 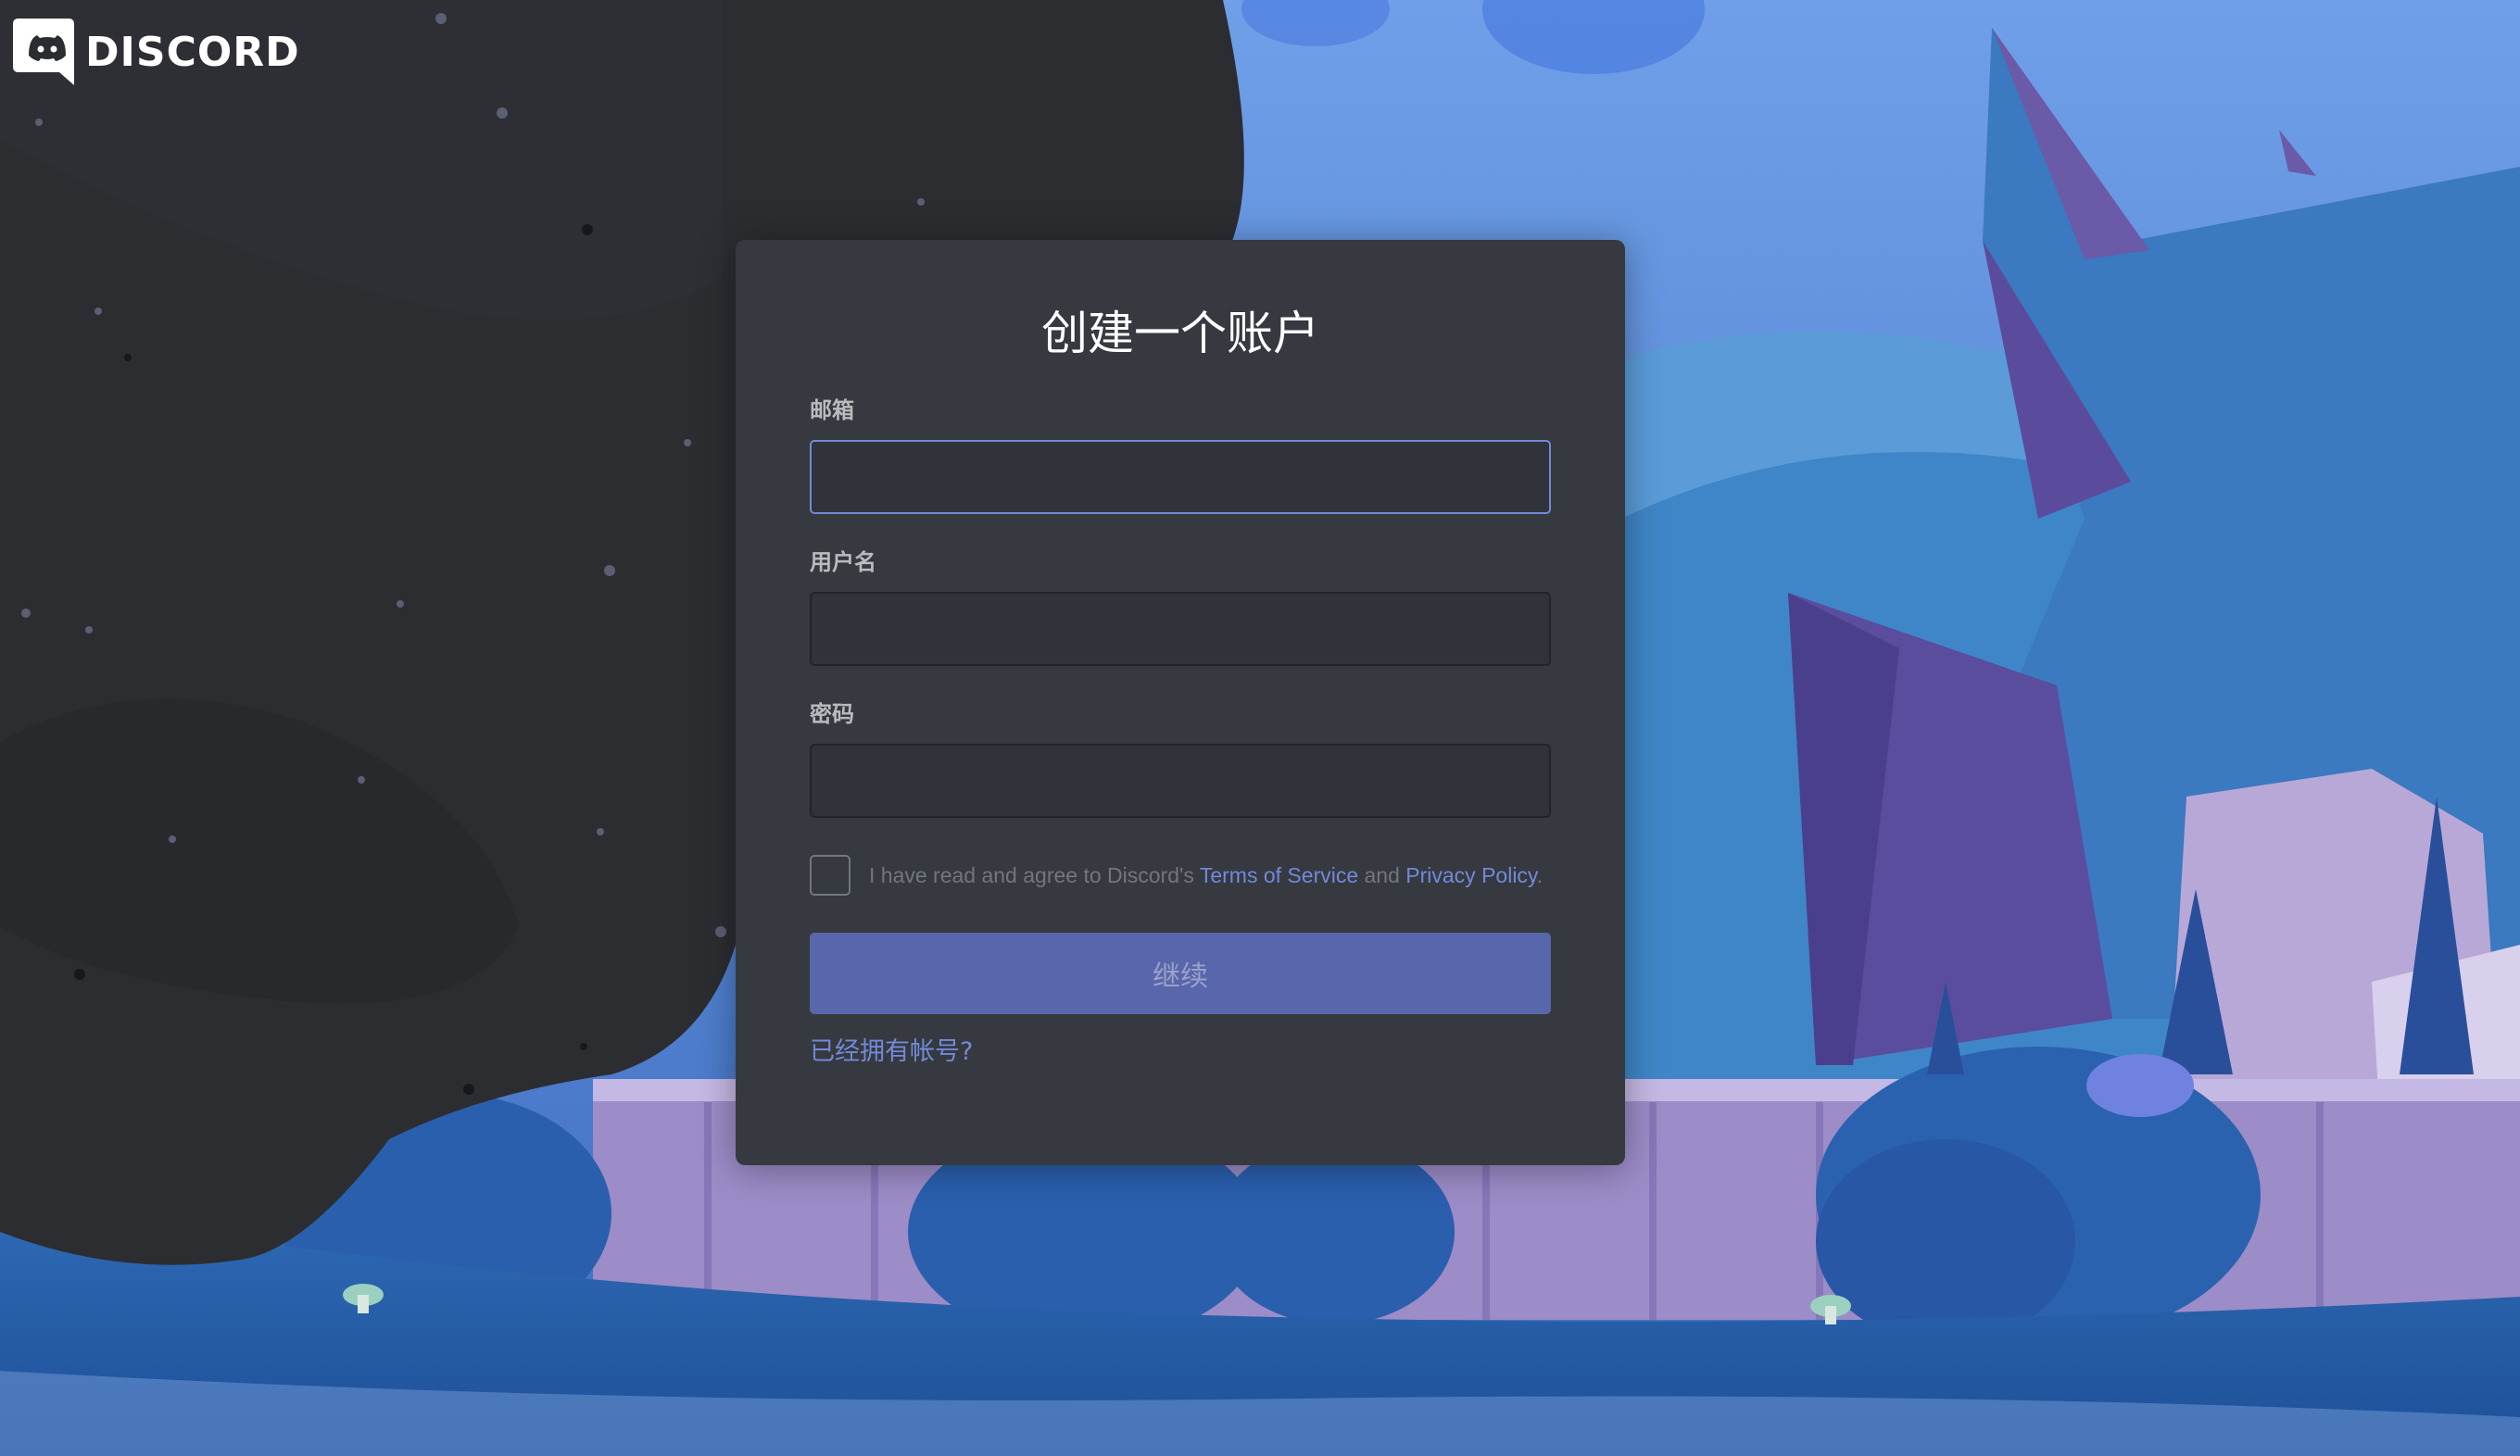 I want to click on email-label: 邮箱, so click(x=832, y=410).